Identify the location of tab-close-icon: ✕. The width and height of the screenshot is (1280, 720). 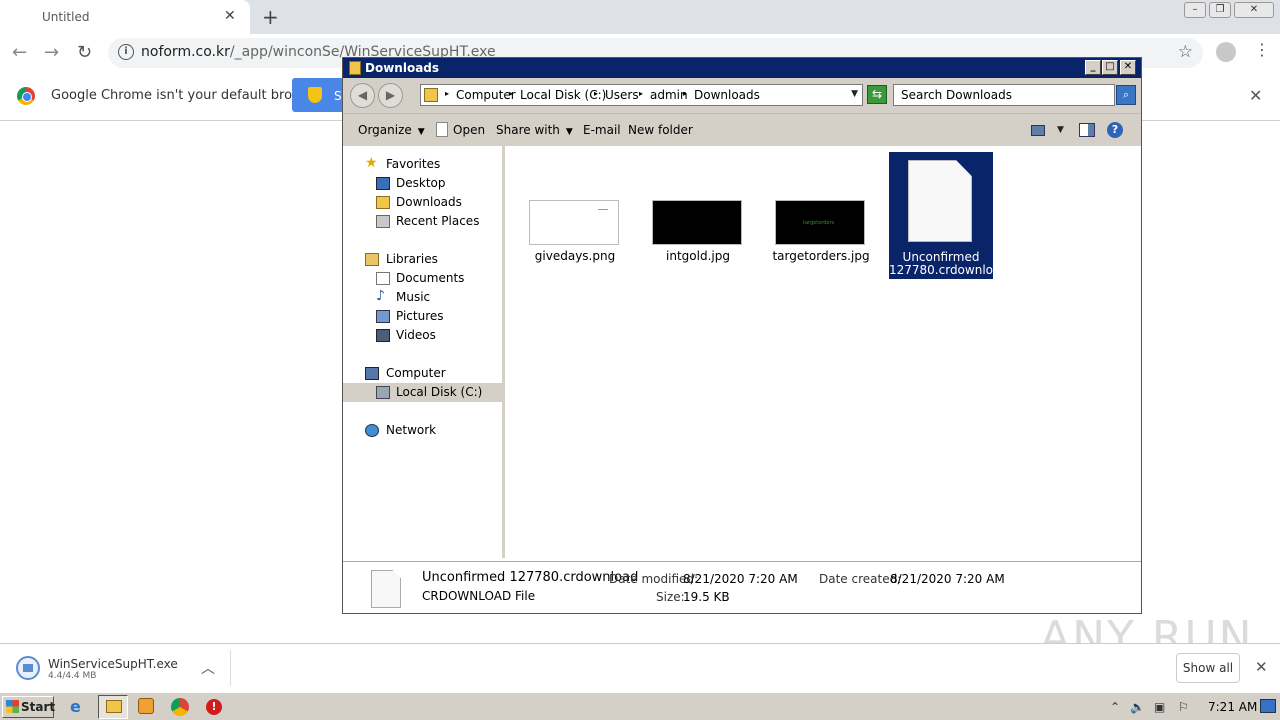
(230, 16).